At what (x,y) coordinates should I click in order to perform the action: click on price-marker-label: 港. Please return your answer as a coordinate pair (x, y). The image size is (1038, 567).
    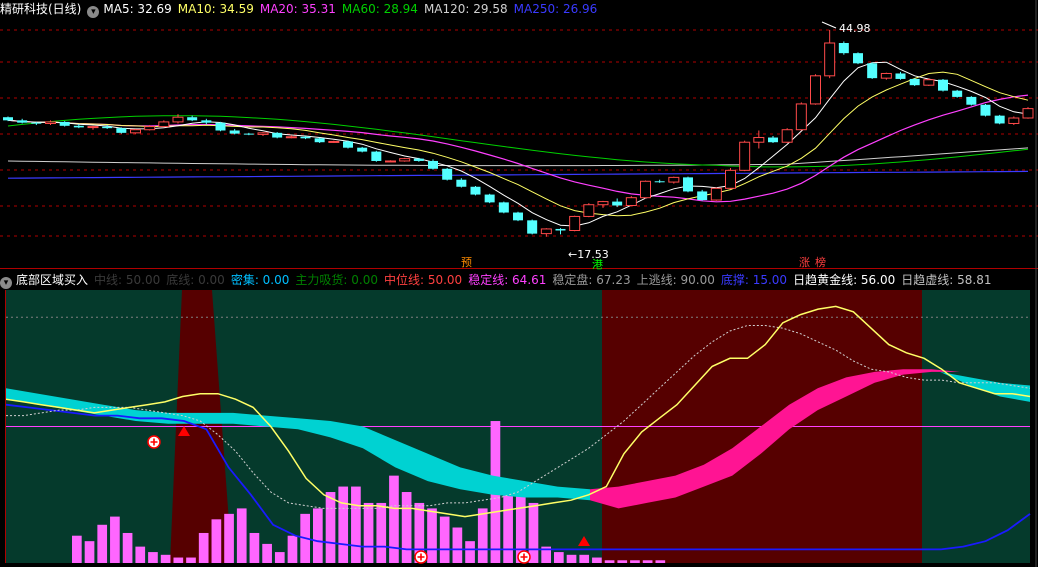
    Looking at the image, I should click on (597, 264).